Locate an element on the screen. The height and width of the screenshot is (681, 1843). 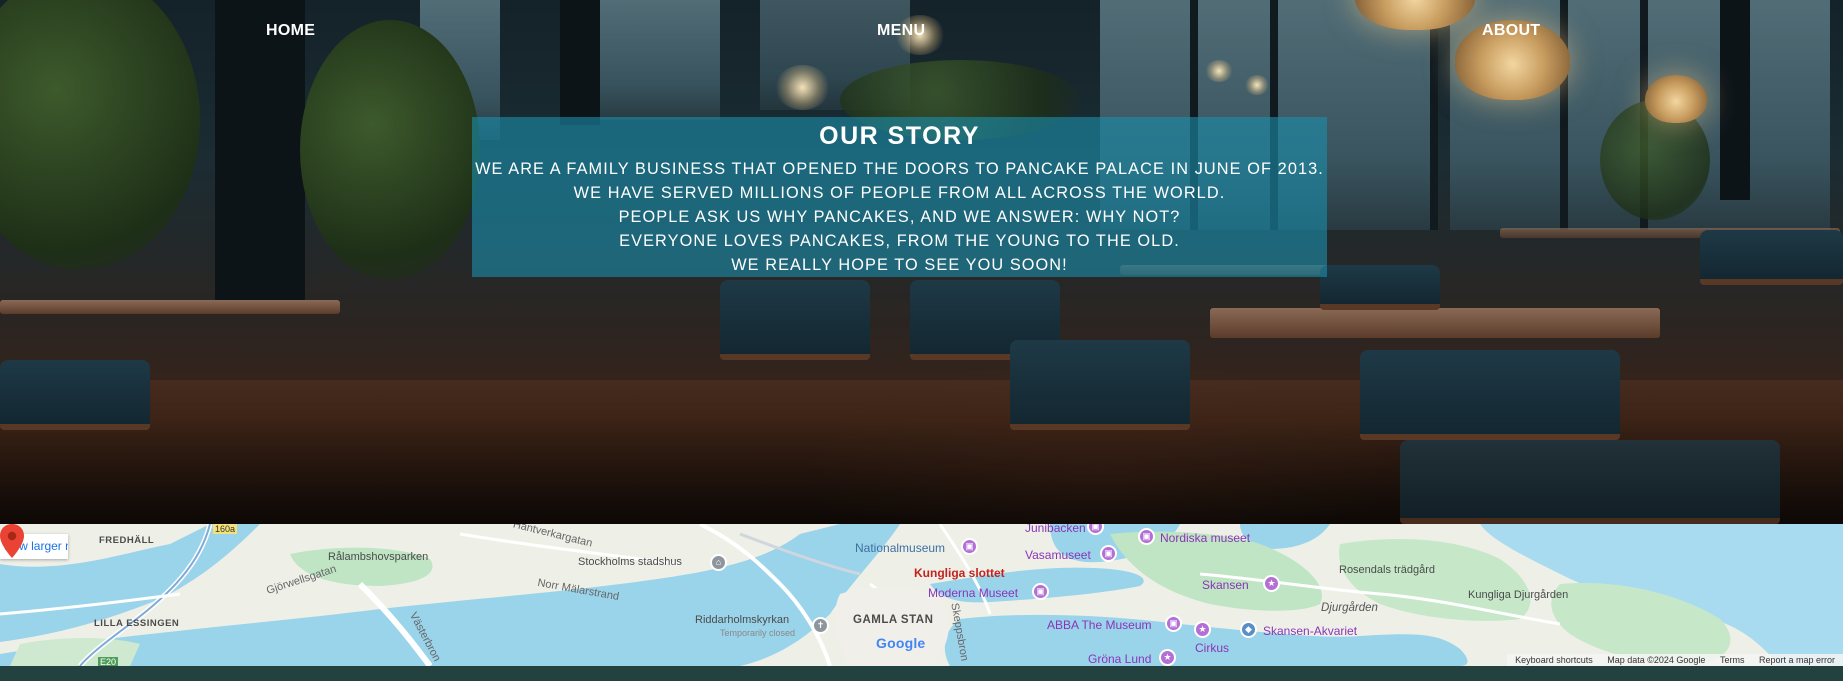
map-label-cirkus: Cirkus is located at coordinates (1212, 648).